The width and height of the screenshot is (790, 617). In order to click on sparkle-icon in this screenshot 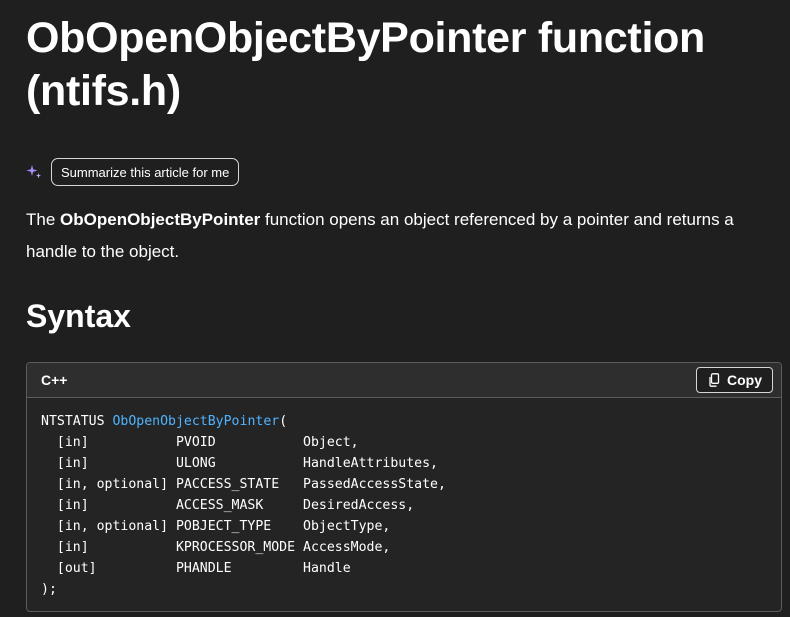, I will do `click(34, 172)`.